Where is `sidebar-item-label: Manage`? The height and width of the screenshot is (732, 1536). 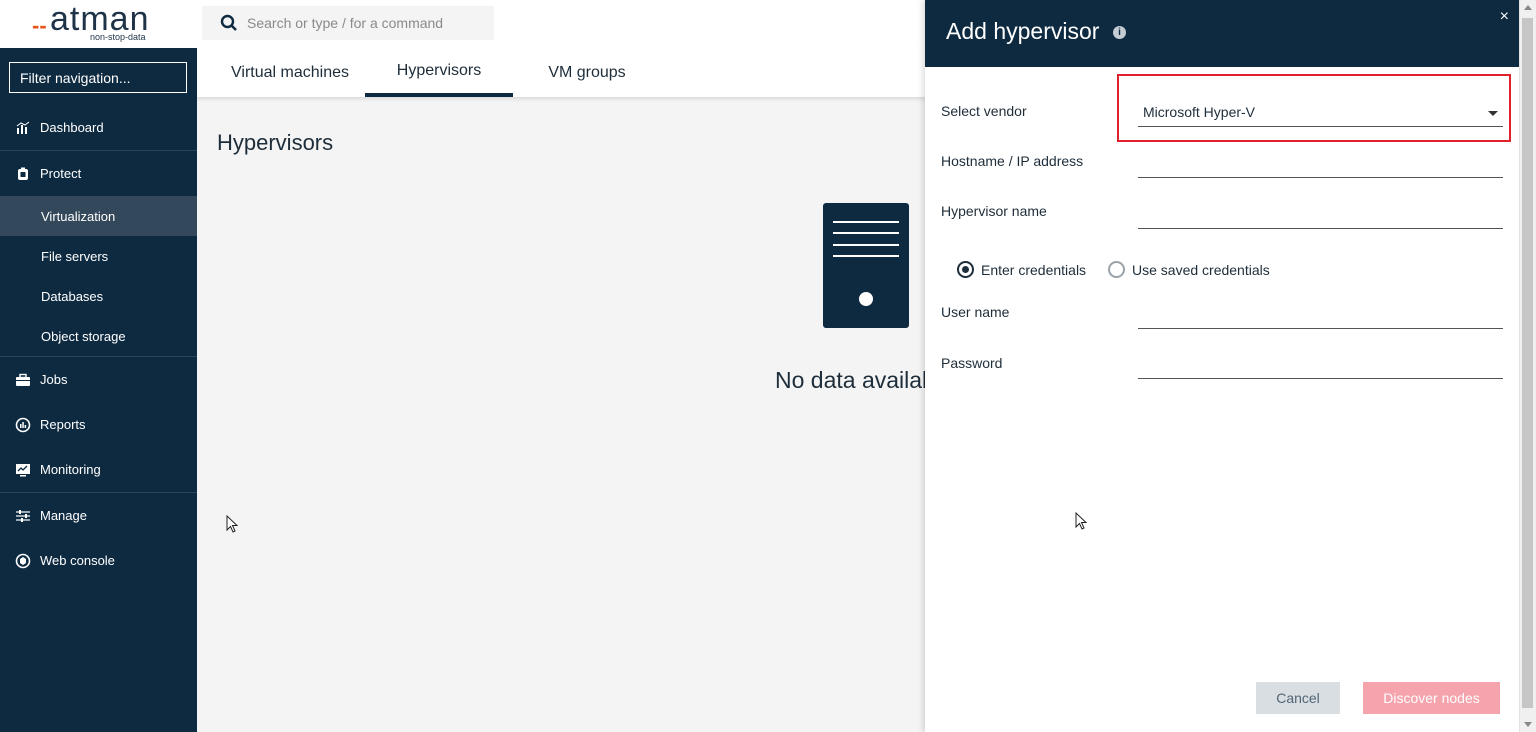
sidebar-item-label: Manage is located at coordinates (63, 515).